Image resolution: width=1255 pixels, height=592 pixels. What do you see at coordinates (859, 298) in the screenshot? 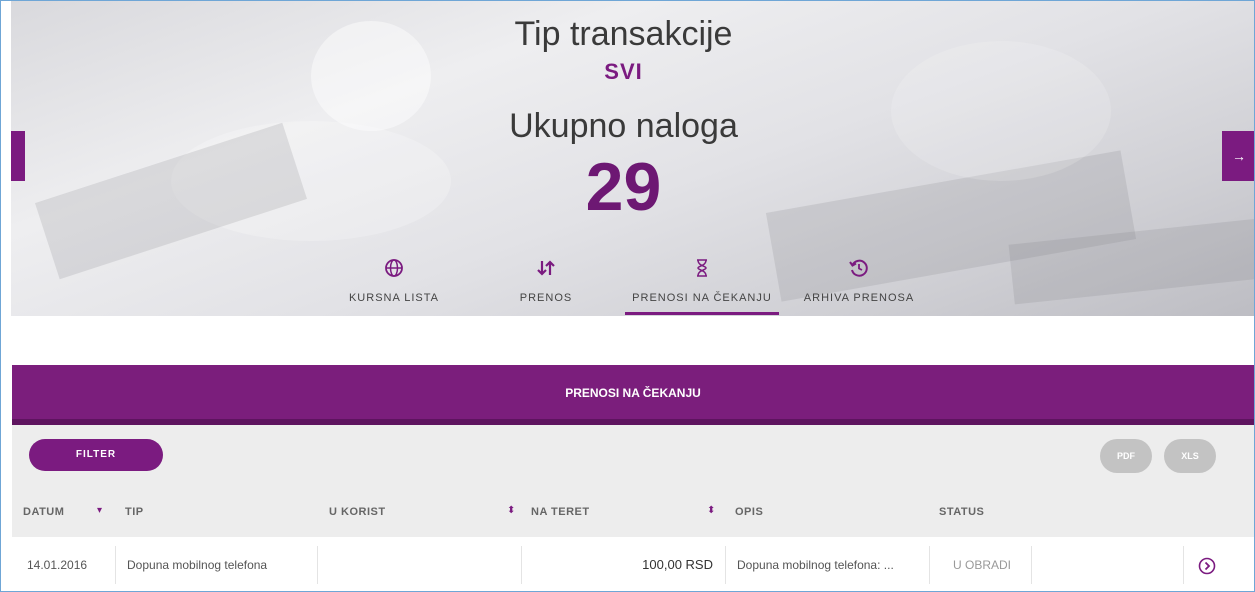
I see `tab-label: ARHIVA PRENOSA` at bounding box center [859, 298].